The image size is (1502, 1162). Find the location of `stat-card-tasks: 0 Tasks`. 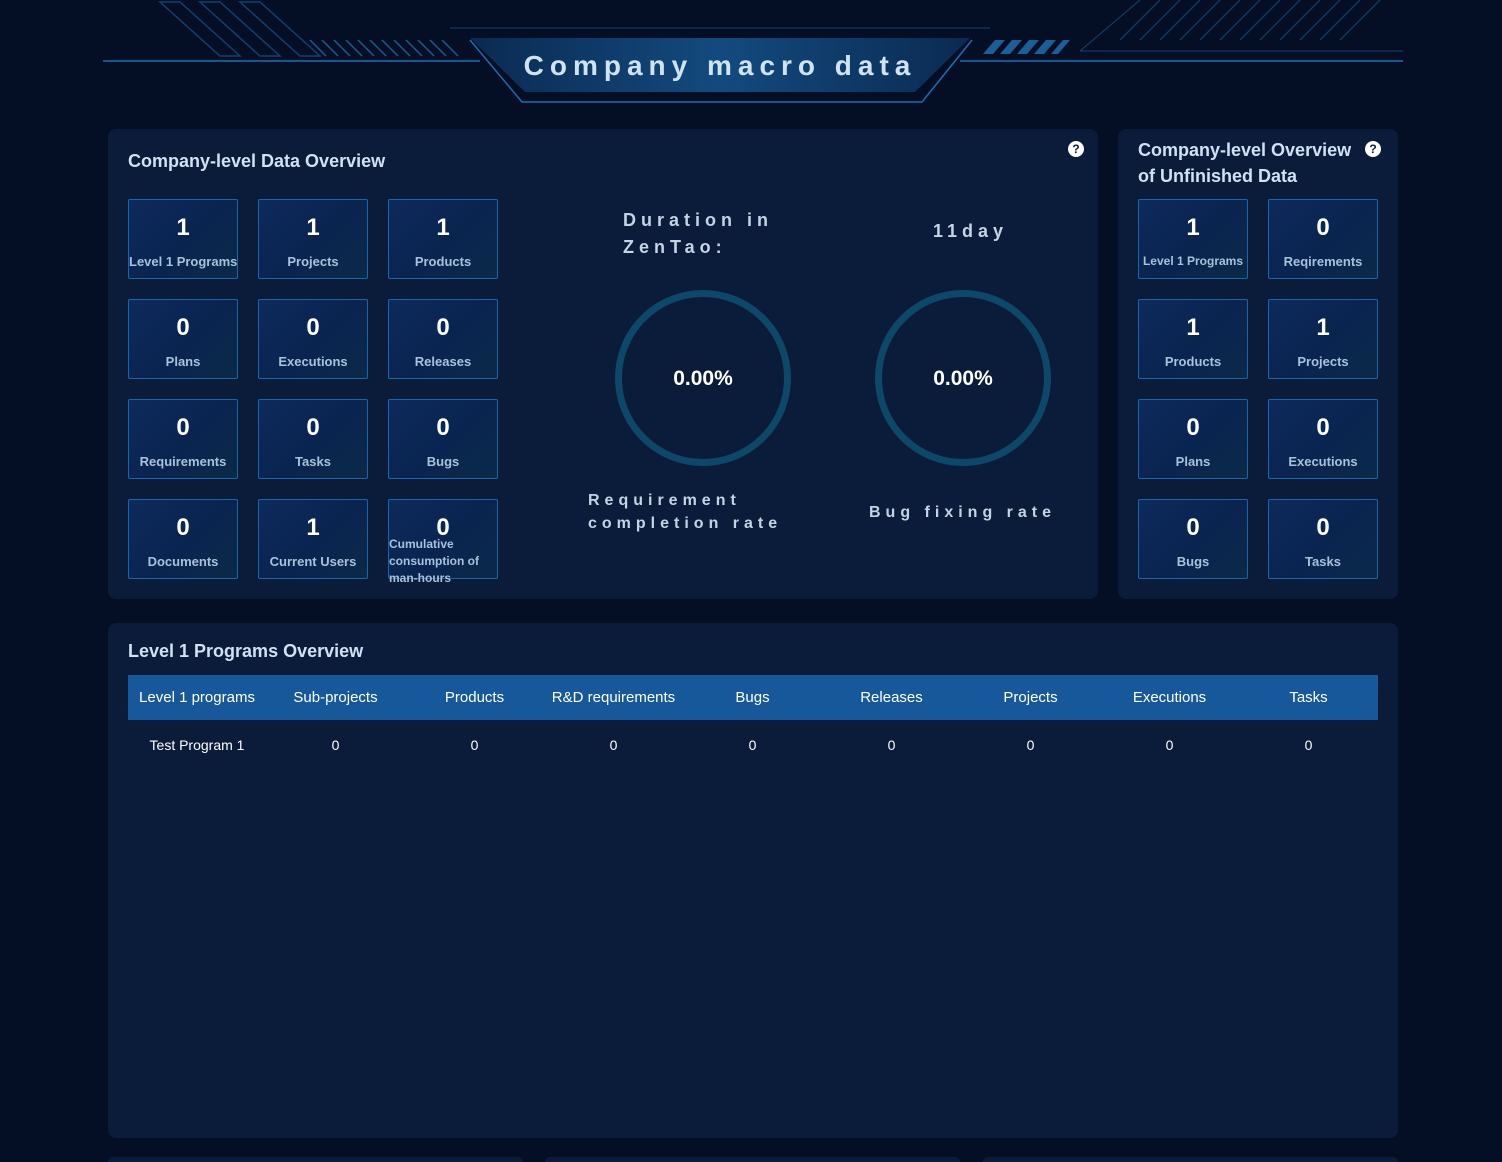

stat-card-tasks: 0 Tasks is located at coordinates (313, 439).